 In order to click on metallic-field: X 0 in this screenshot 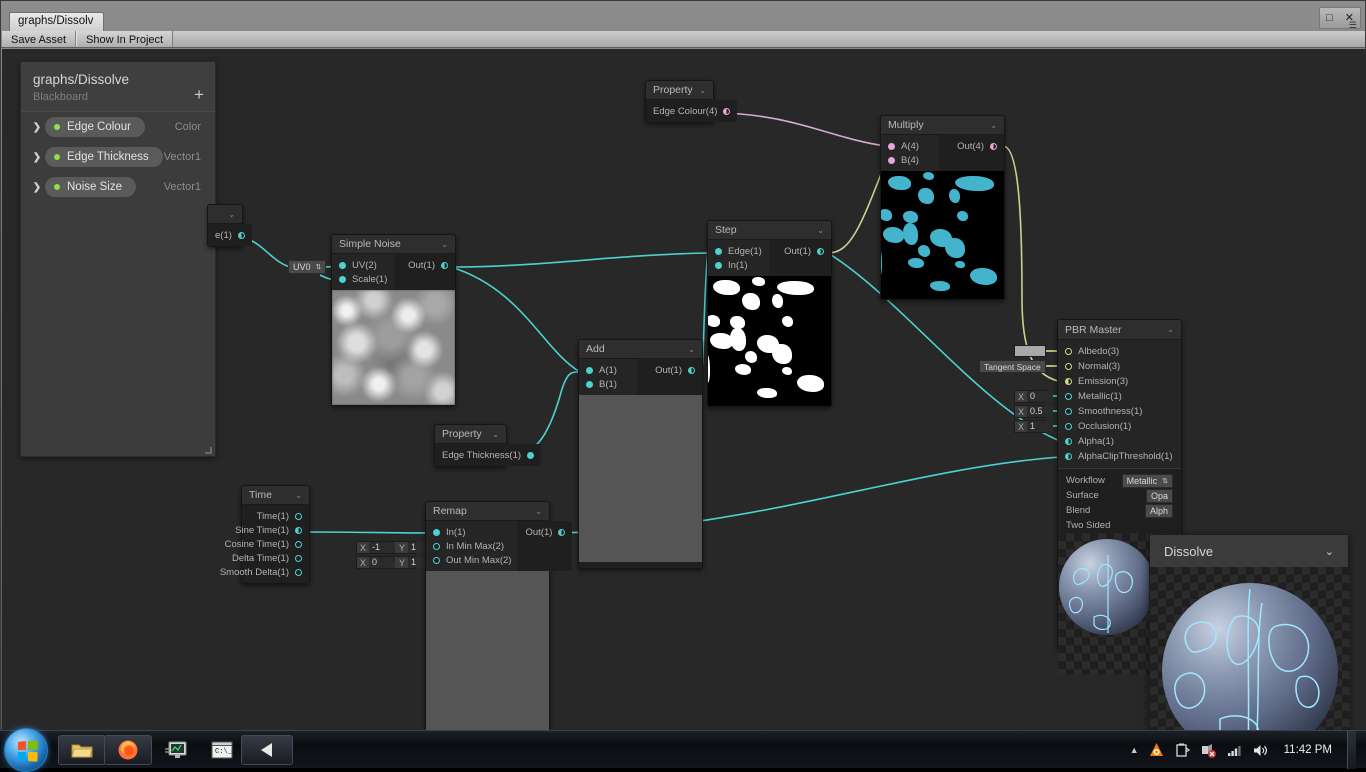, I will do `click(1030, 396)`.